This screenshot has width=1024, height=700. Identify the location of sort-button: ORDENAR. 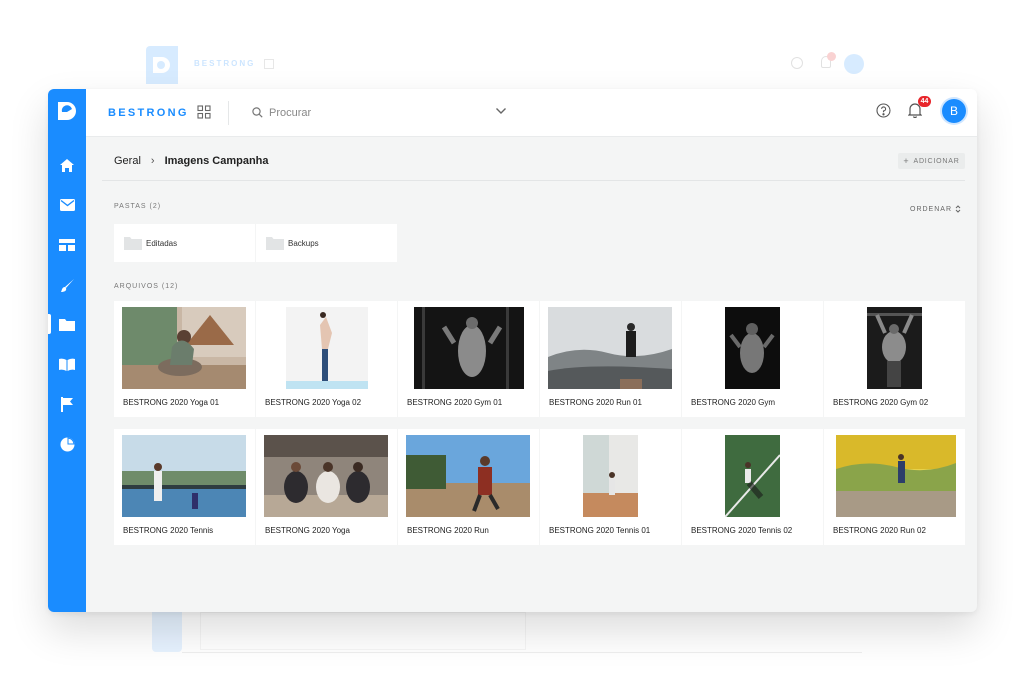
(935, 209).